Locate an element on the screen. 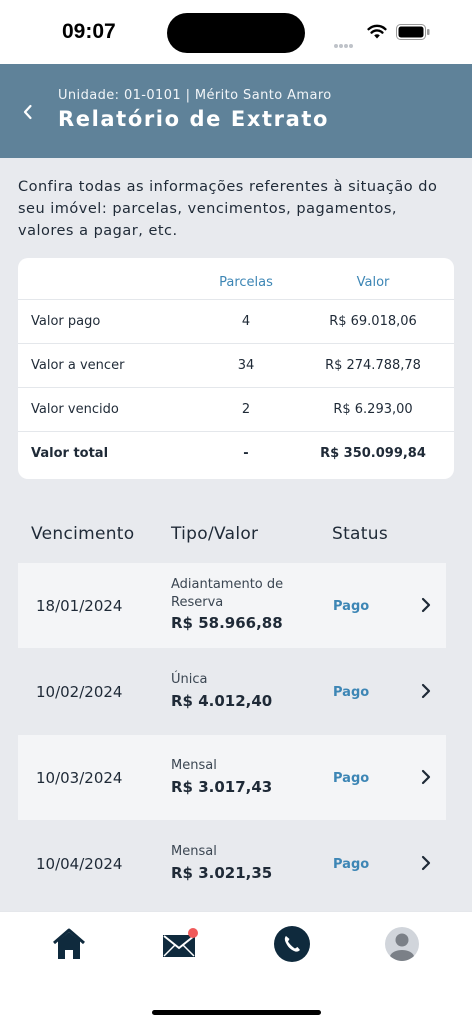 The width and height of the screenshot is (472, 1024). column-tipo-valor: Tipo/Valor is located at coordinates (215, 534).